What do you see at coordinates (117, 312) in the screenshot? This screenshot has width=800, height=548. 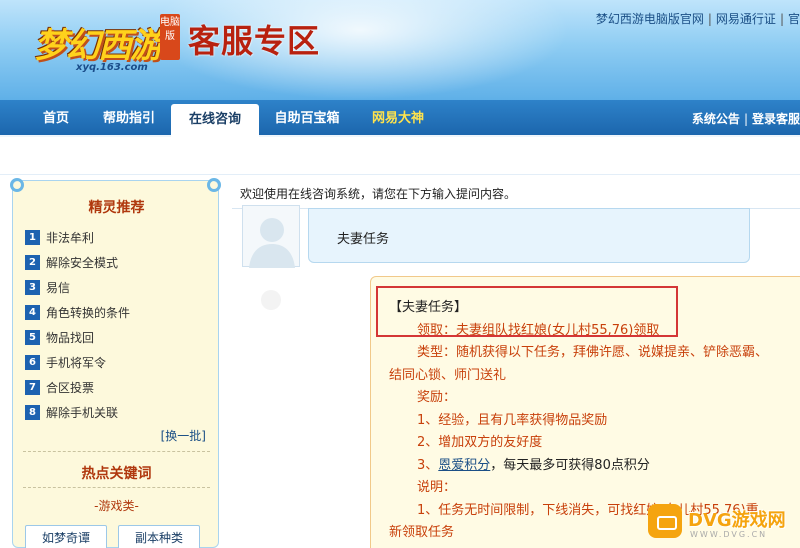 I see `list-item: 4 角色转换的条件` at bounding box center [117, 312].